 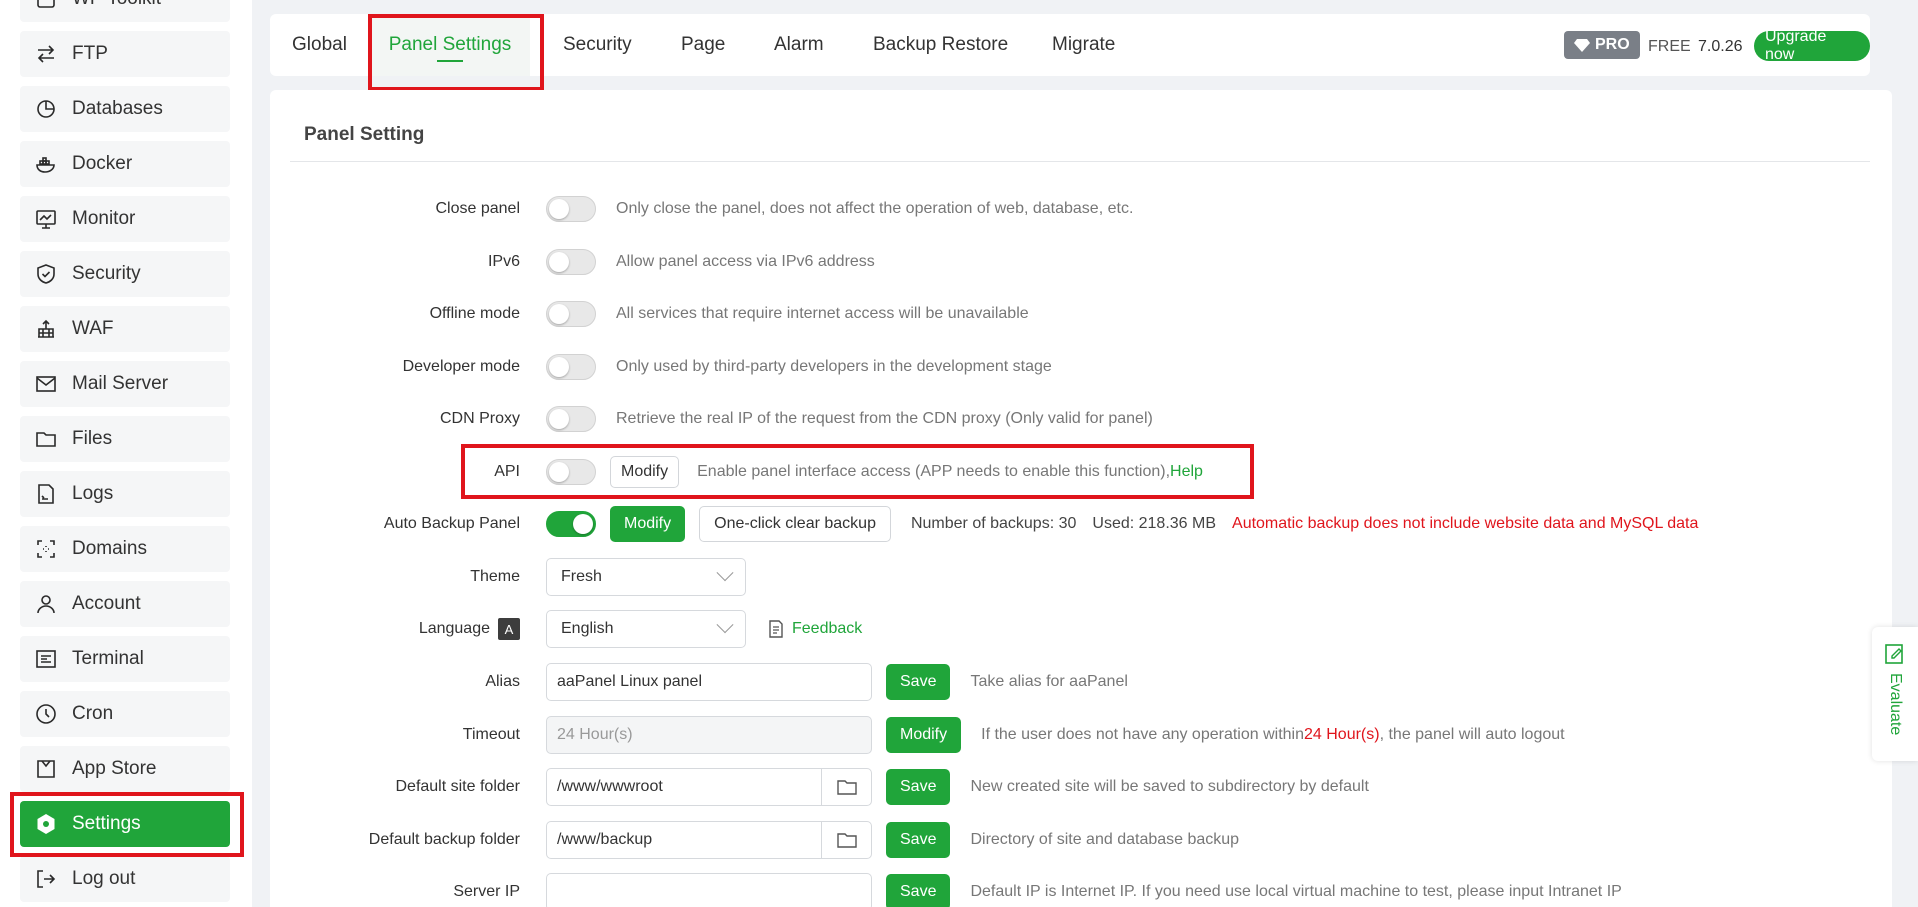 I want to click on tab-label: Global, so click(x=319, y=44).